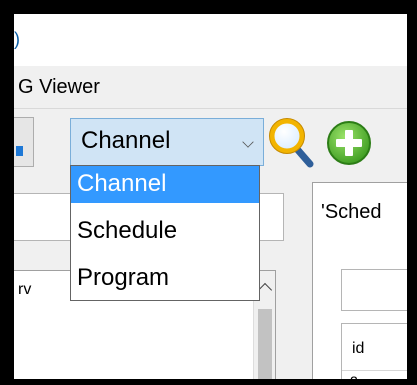 The image size is (417, 385). Describe the element at coordinates (248, 142) in the screenshot. I see `chevron-down-icon` at that location.